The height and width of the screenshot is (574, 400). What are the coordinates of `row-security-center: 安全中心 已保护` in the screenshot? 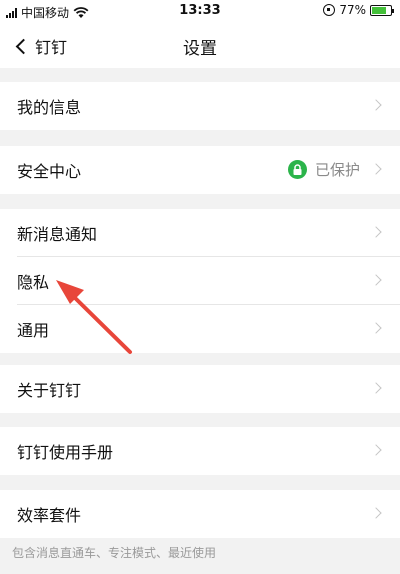 It's located at (200, 170).